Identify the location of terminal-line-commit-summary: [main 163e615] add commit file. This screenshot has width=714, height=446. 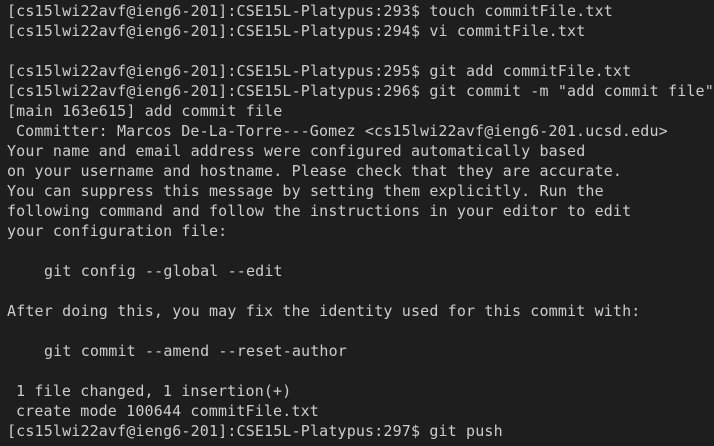
(145, 111).